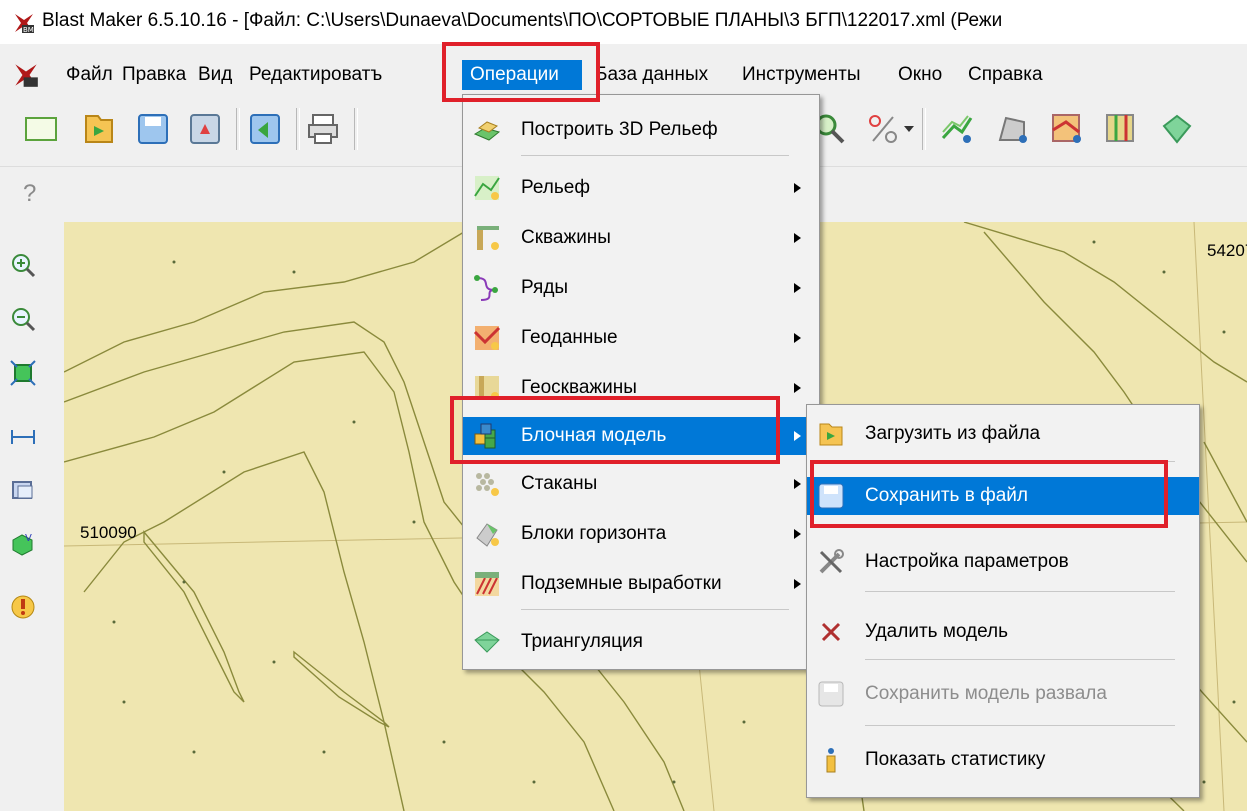 The image size is (1247, 811). I want to click on submenu-item-show-statistics: Показать статистику, so click(1003, 760).